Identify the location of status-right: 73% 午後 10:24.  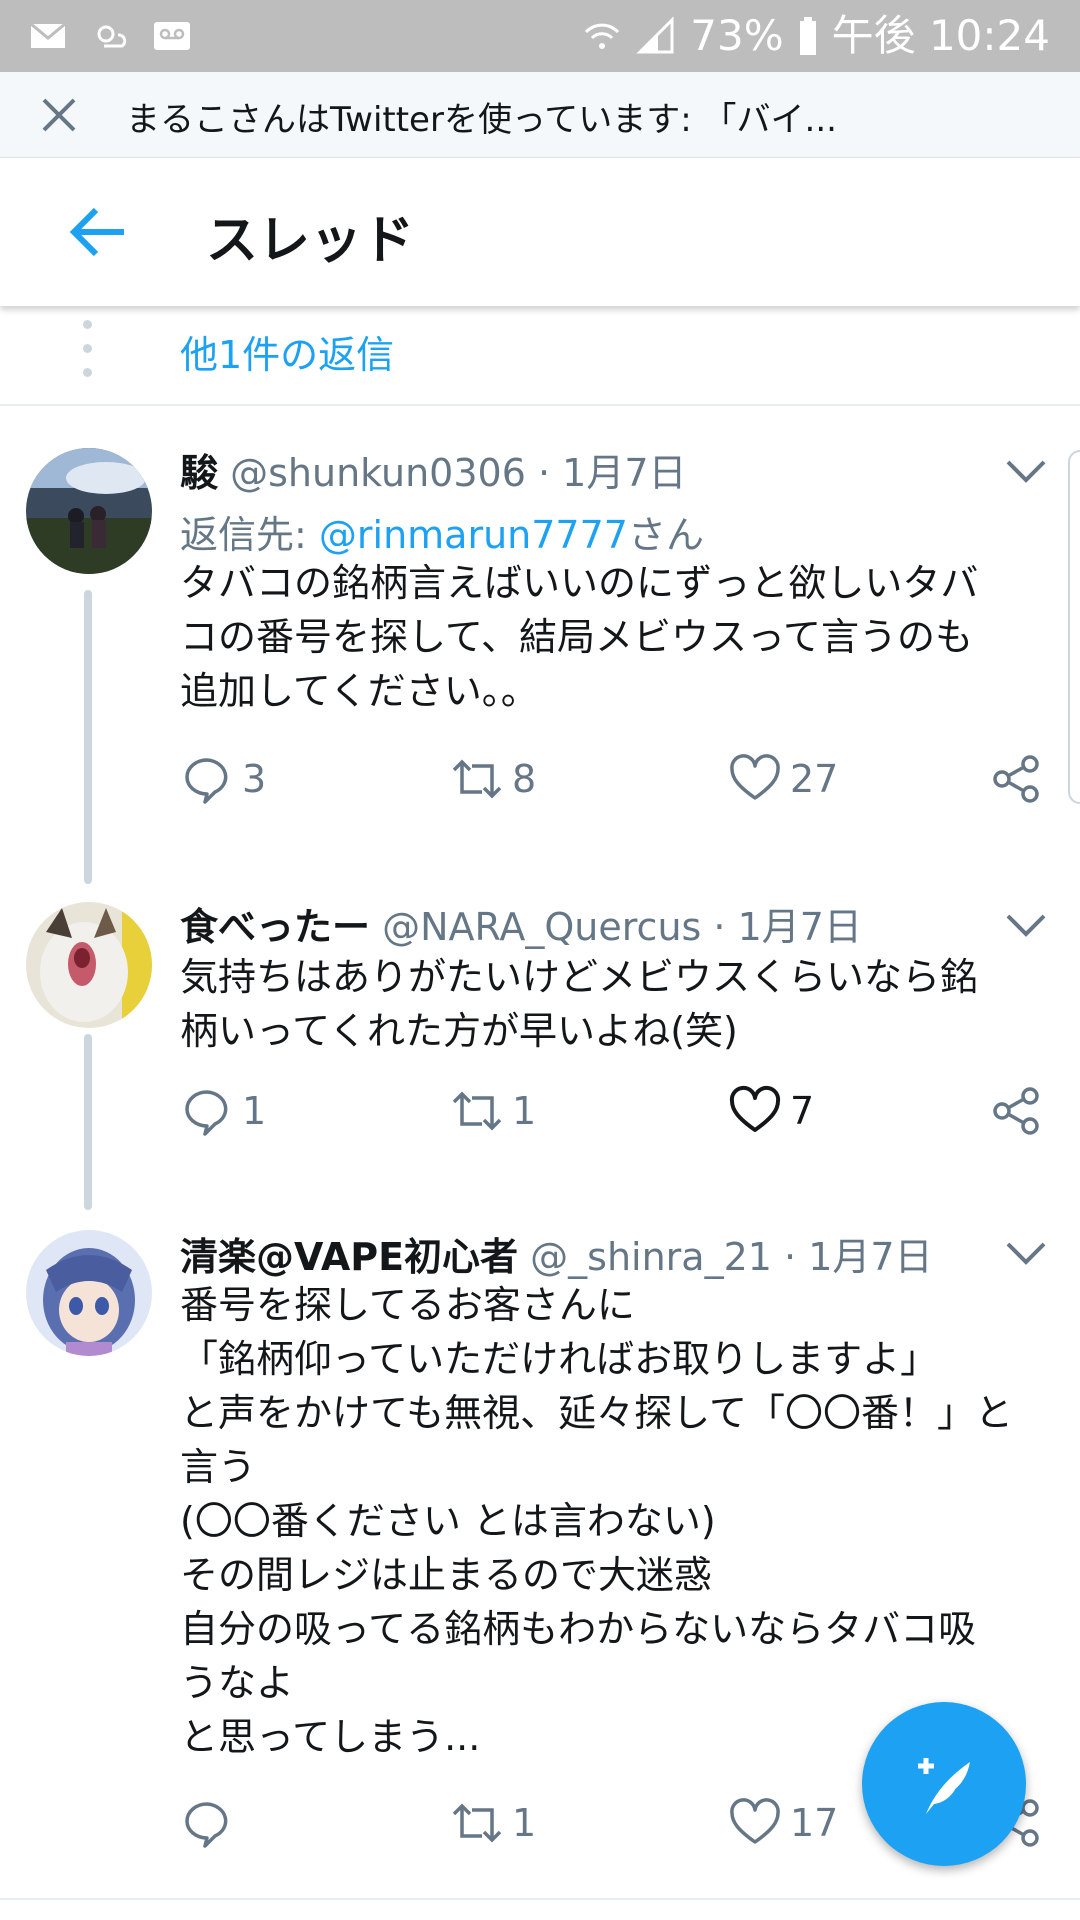
(816, 36).